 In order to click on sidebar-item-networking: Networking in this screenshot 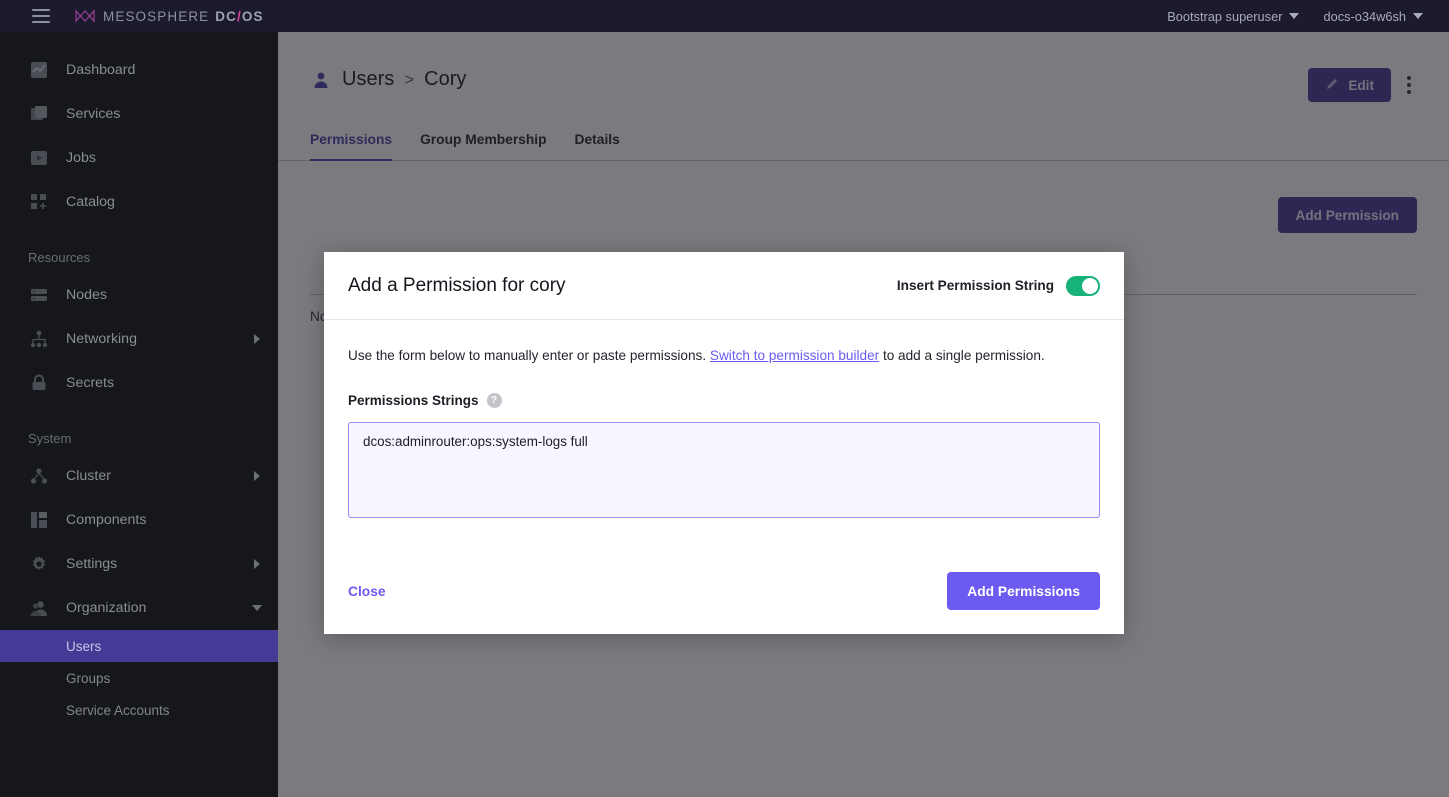, I will do `click(139, 339)`.